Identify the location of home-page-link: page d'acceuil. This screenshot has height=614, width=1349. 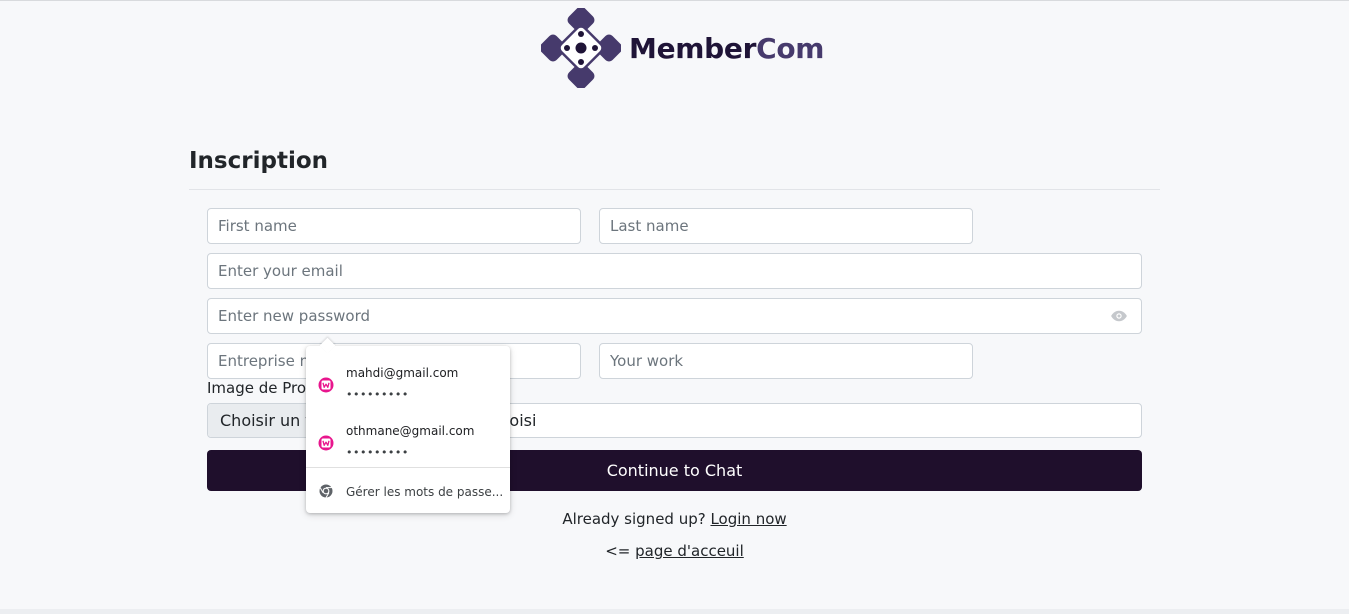
(689, 551).